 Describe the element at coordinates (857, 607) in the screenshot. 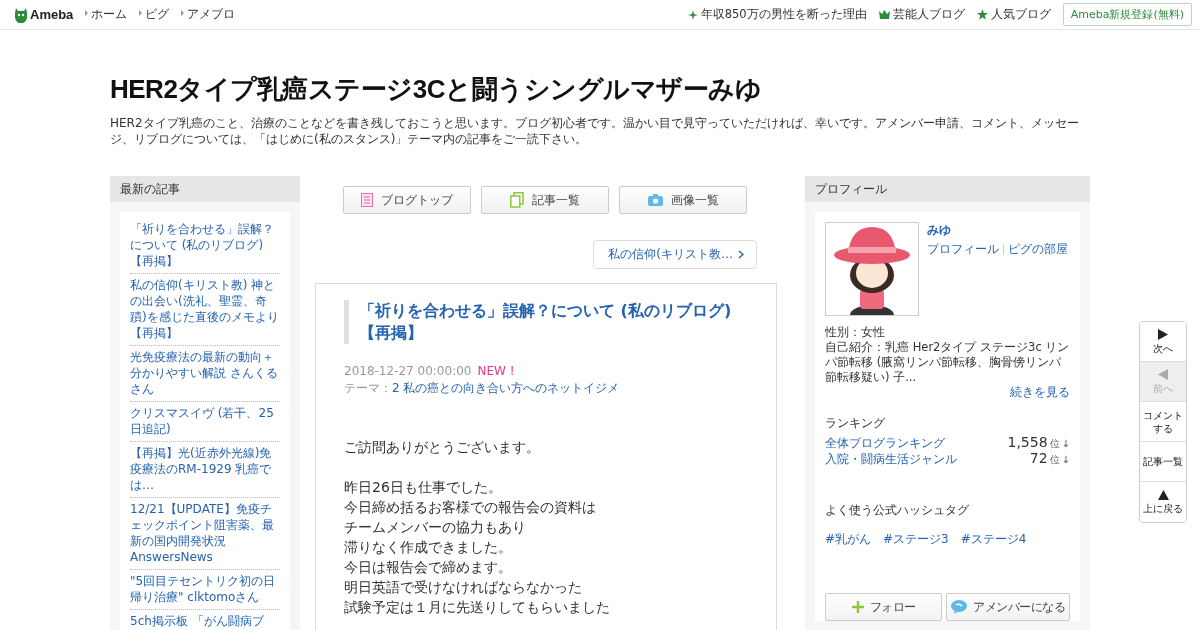

I see `plus-icon` at that location.